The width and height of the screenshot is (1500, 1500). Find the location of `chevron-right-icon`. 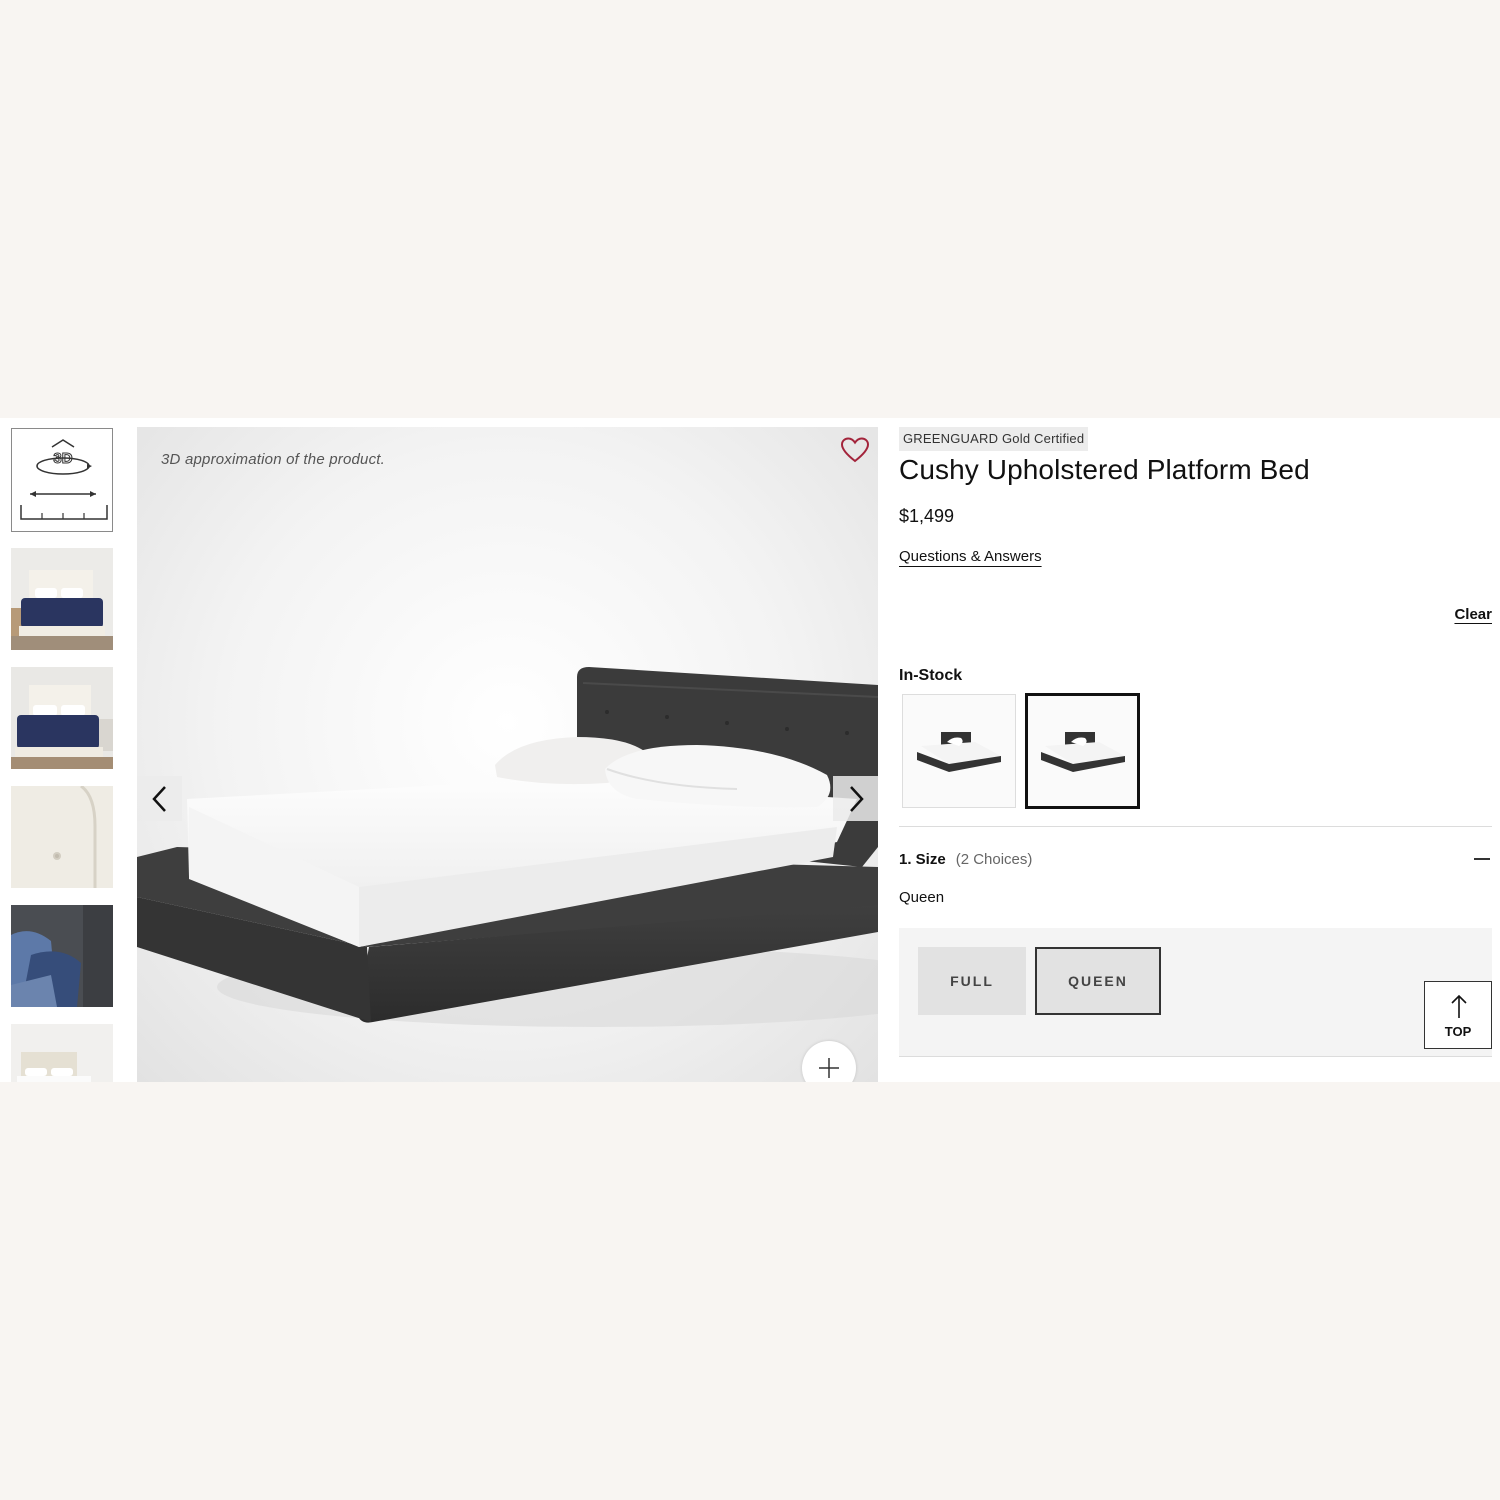

chevron-right-icon is located at coordinates (856, 798).